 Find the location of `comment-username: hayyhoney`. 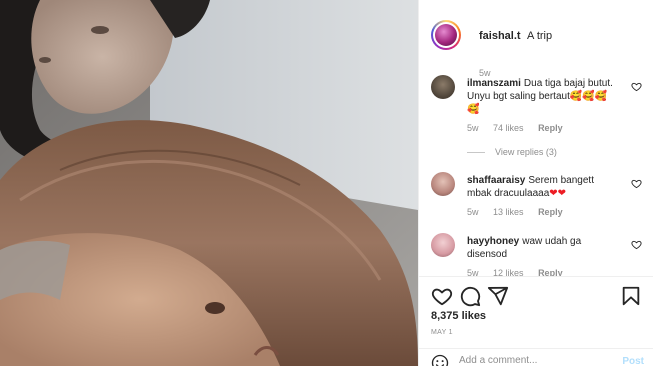

comment-username: hayyhoney is located at coordinates (493, 241).